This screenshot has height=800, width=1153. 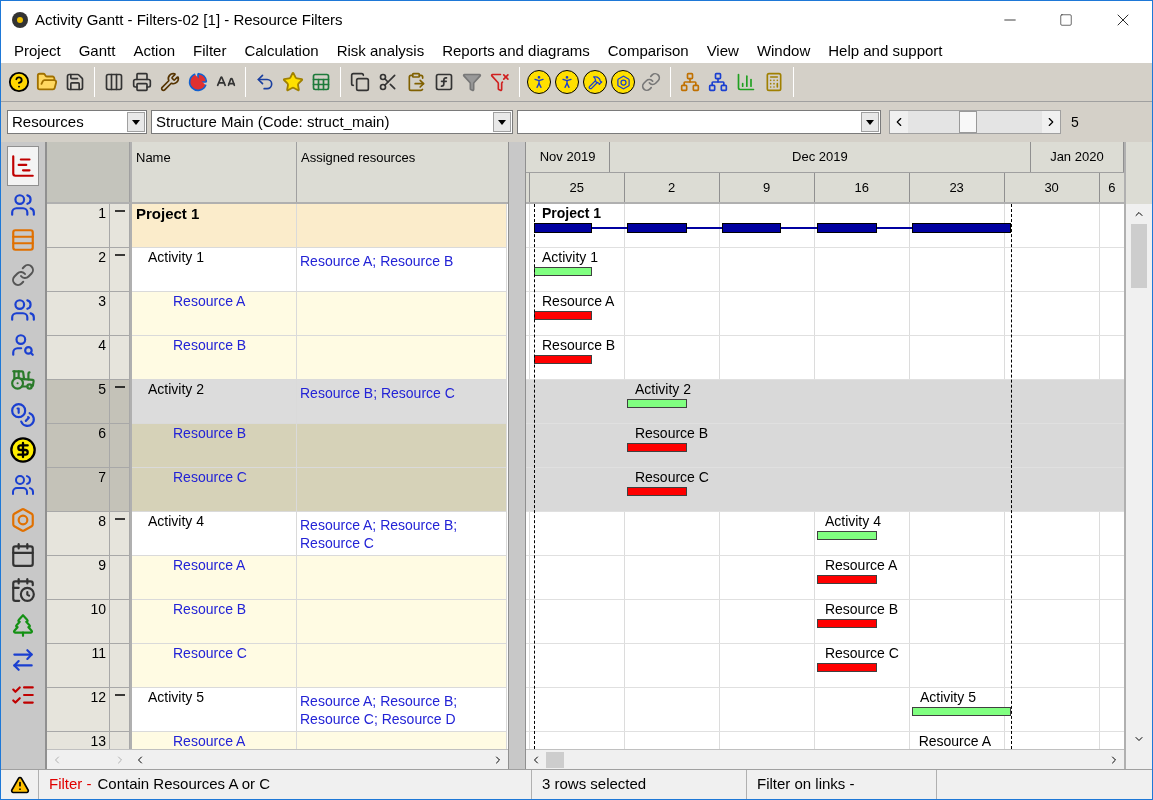 I want to click on row-header: 7, so click(x=78, y=490).